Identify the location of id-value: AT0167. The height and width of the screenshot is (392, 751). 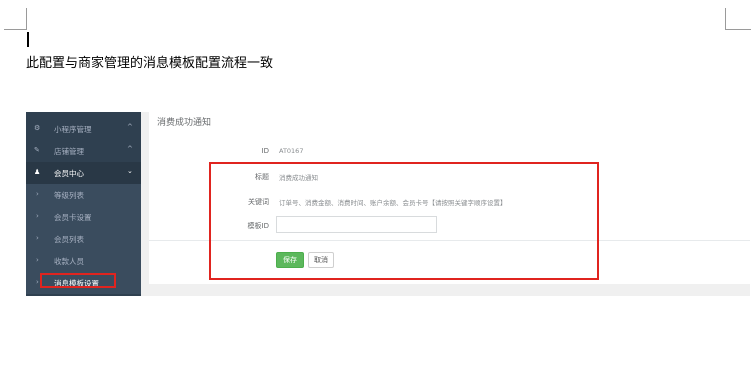
(291, 151).